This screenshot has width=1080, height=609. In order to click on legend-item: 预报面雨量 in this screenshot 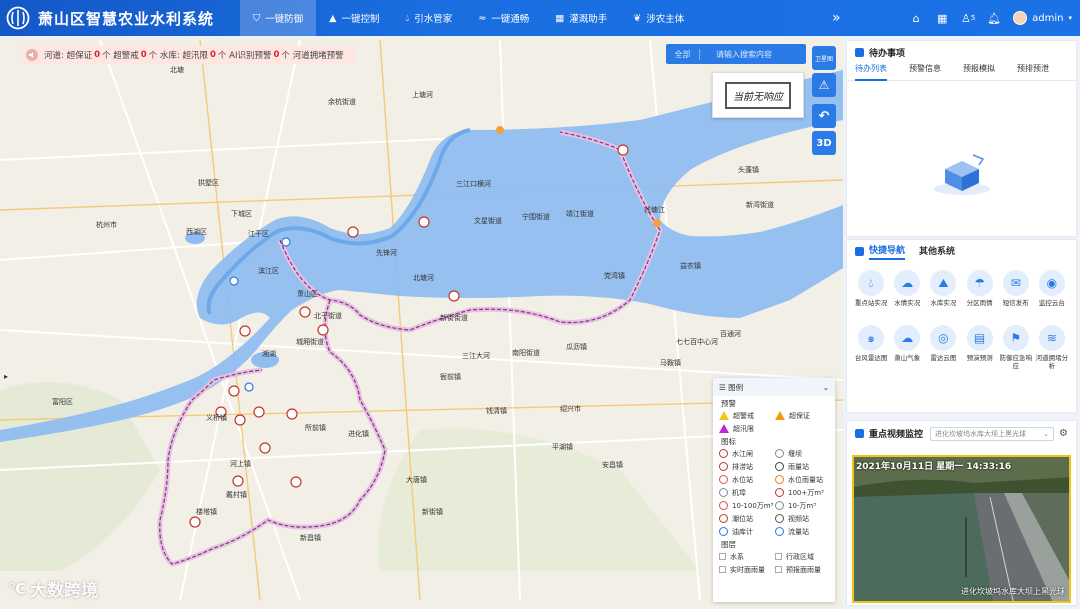, I will do `click(803, 569)`.